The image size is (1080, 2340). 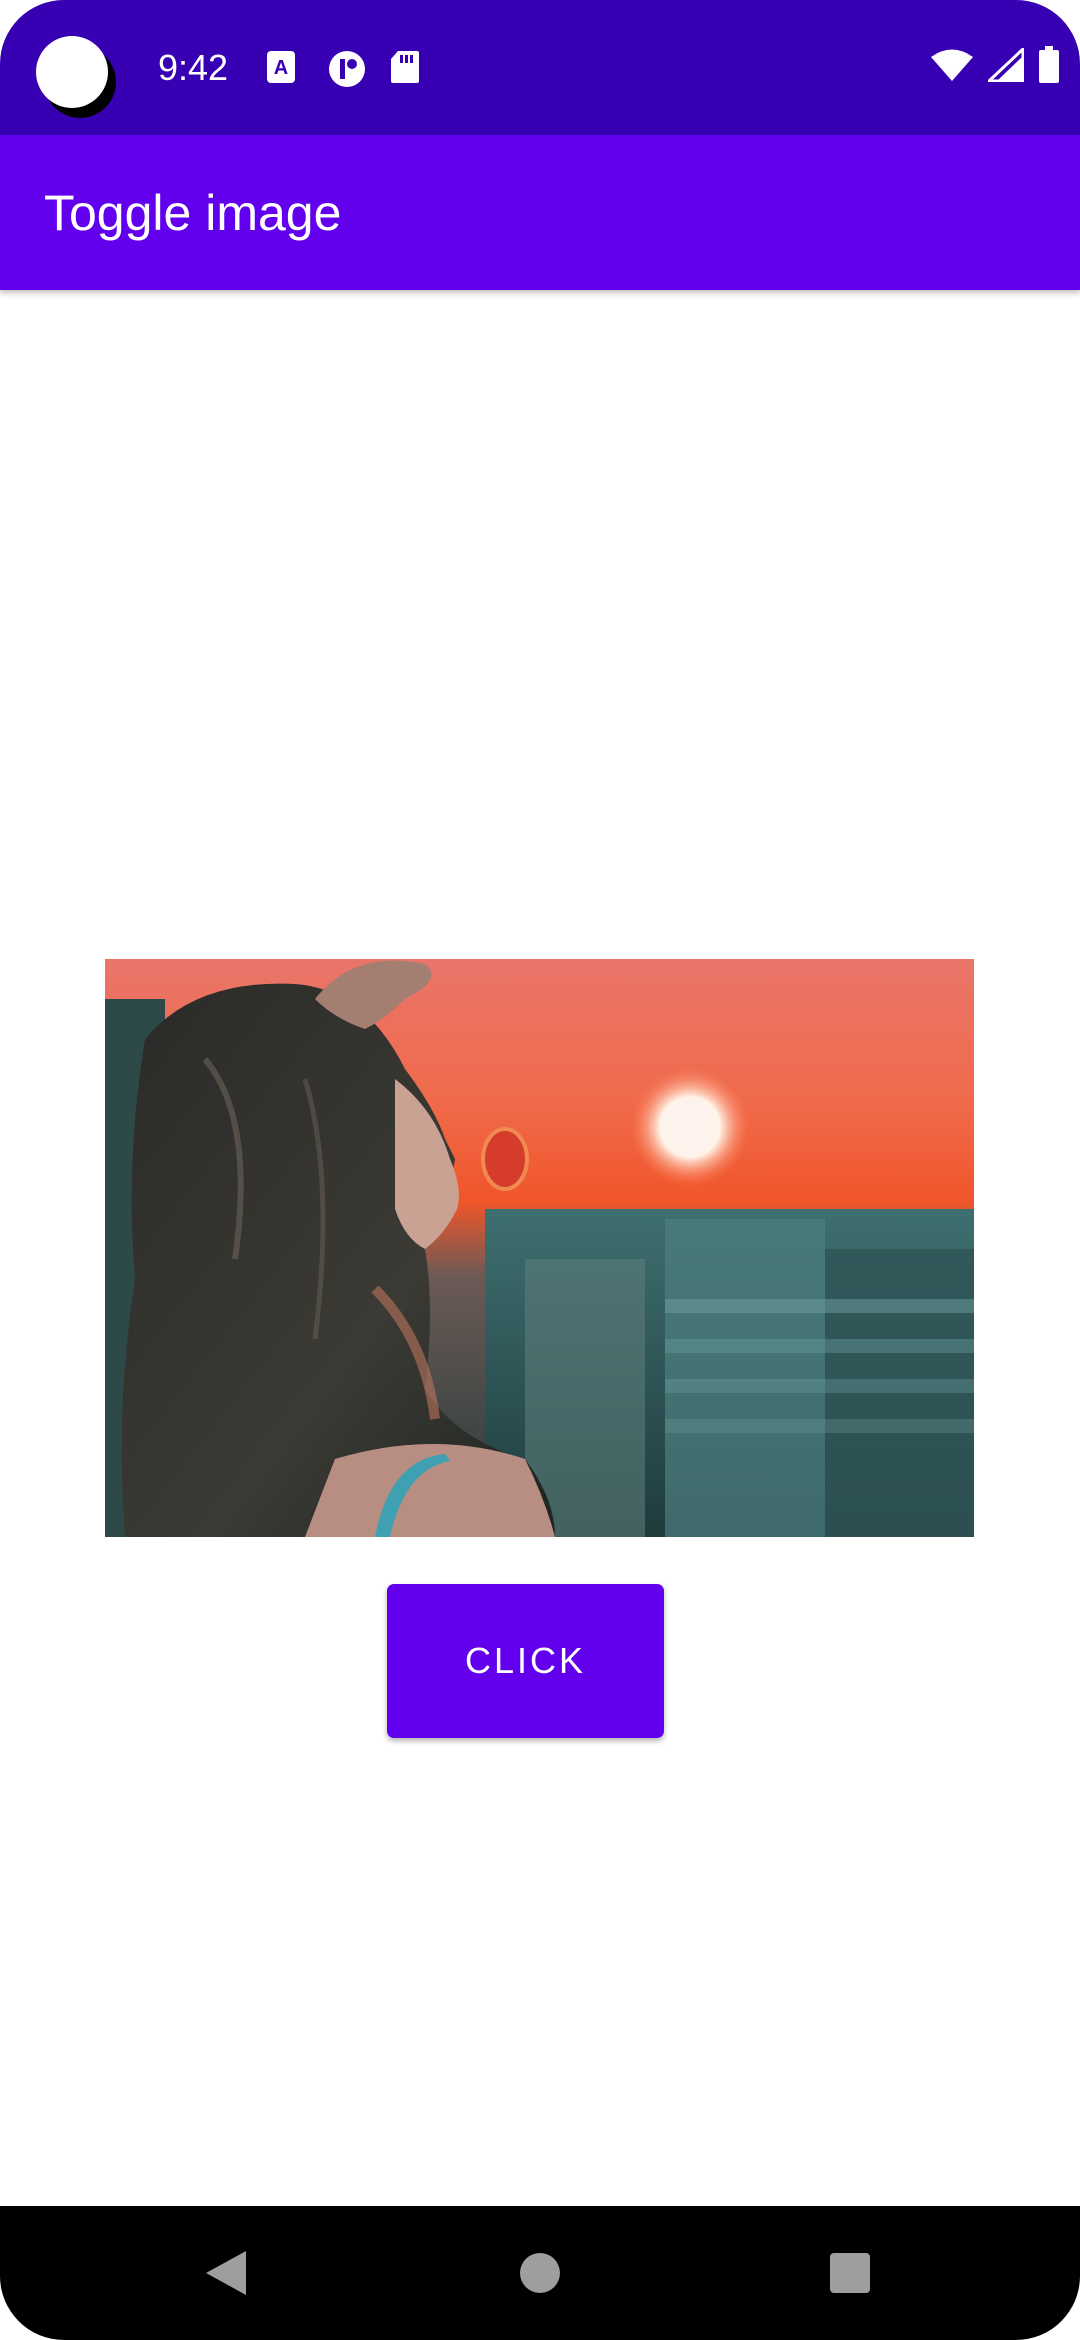 I want to click on a11y-text-icon: A, so click(x=285, y=69).